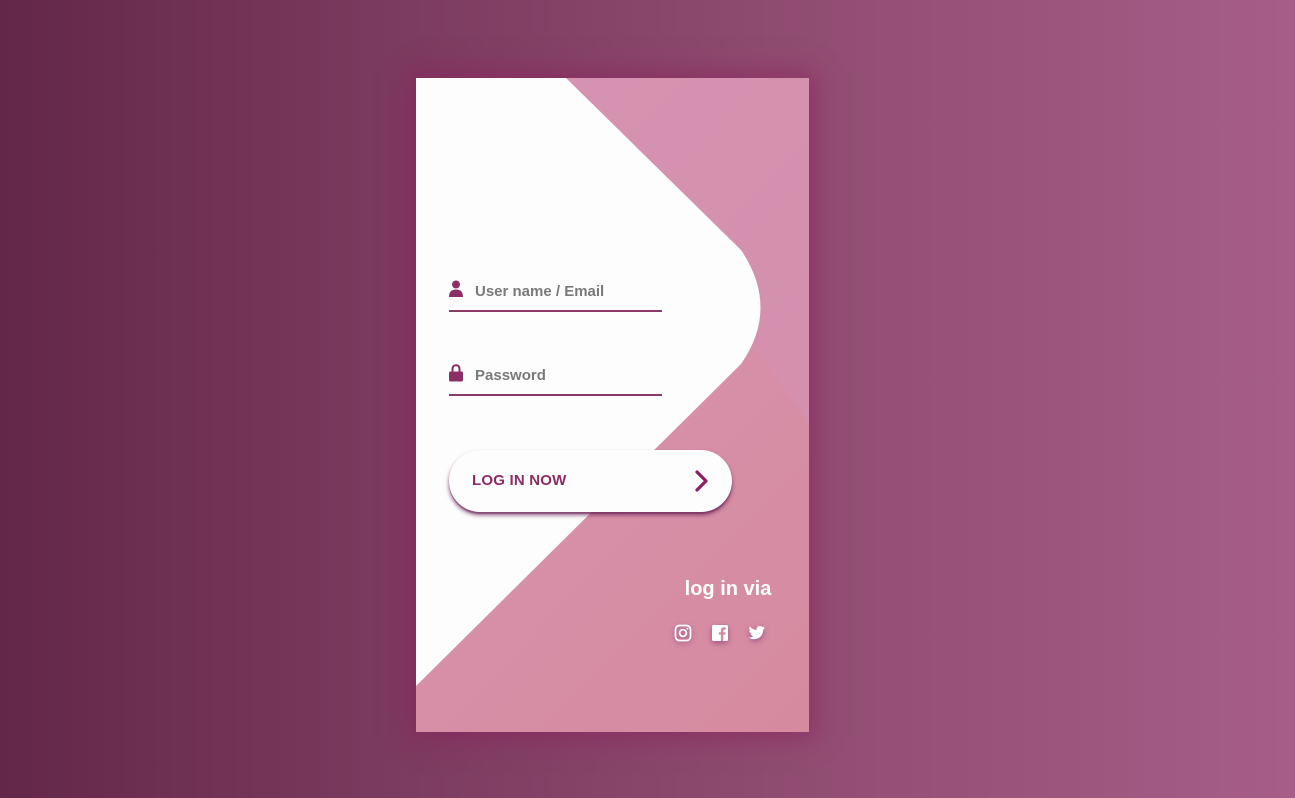  What do you see at coordinates (567, 291) in the screenshot?
I see `username-input` at bounding box center [567, 291].